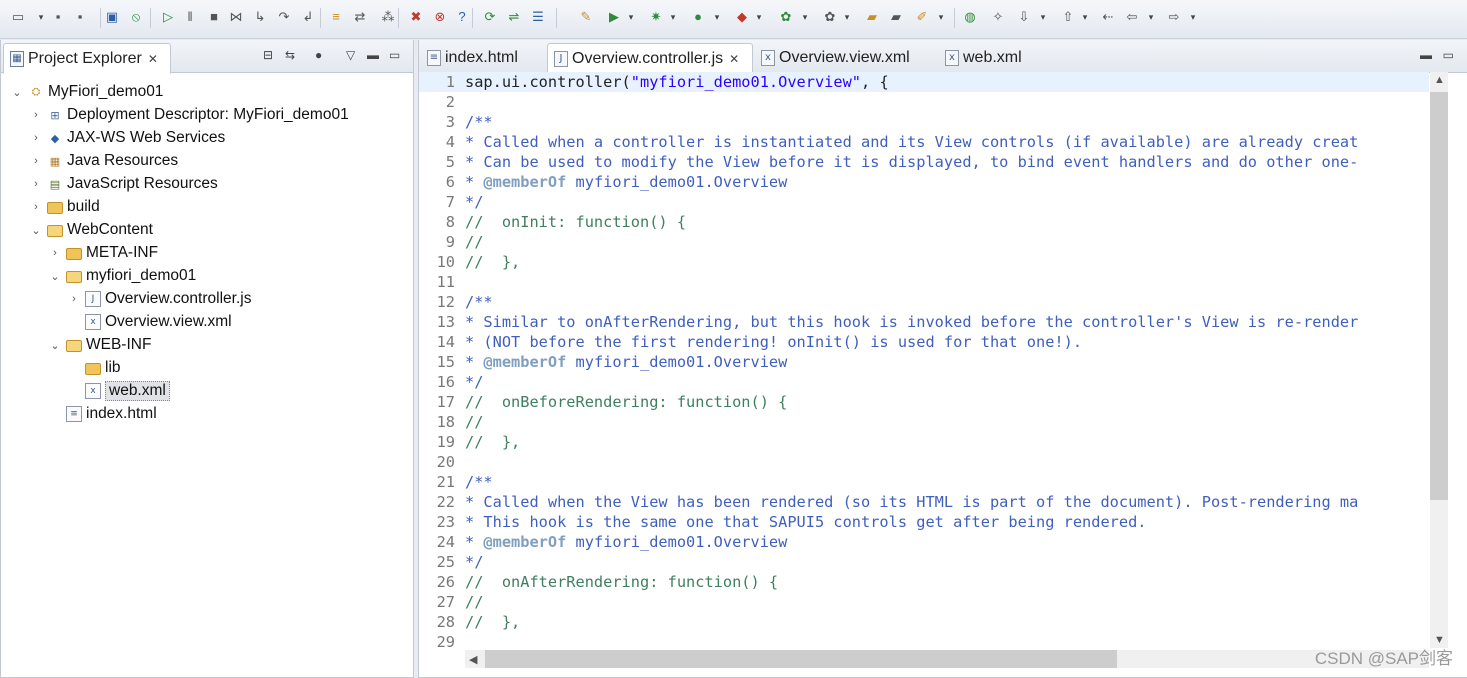 The image size is (1467, 678). What do you see at coordinates (586, 17) in the screenshot?
I see `brush-icon: ✎` at bounding box center [586, 17].